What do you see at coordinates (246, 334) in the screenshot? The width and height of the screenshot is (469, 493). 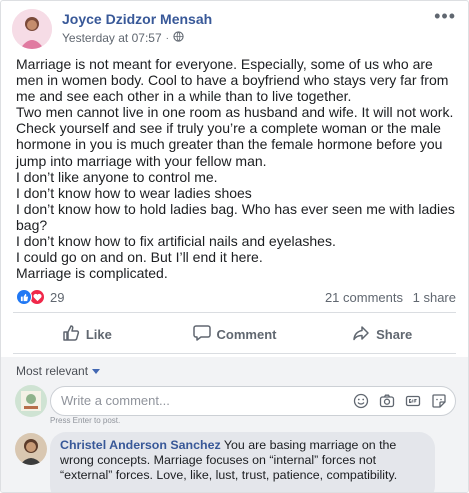 I see `comment-label: Comment` at bounding box center [246, 334].